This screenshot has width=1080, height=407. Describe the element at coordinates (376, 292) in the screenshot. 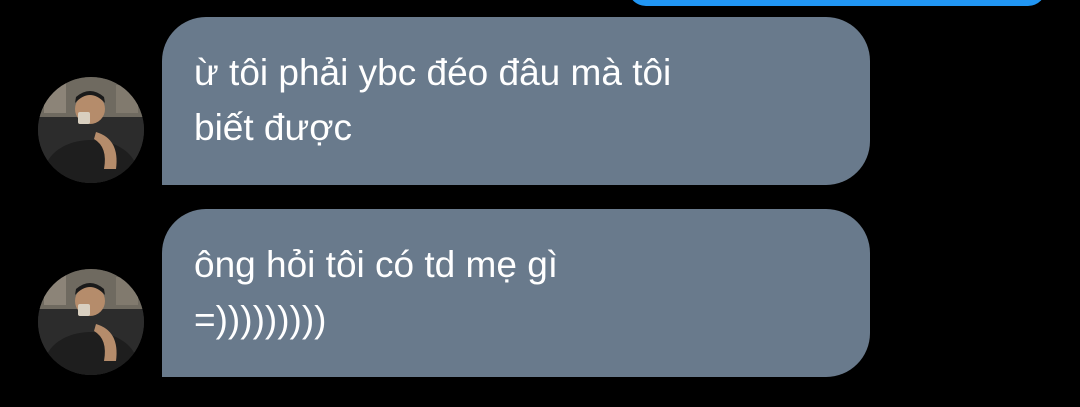

I see `message-text: ông hỏi tôi có td mẹ gì =)))))))))` at that location.